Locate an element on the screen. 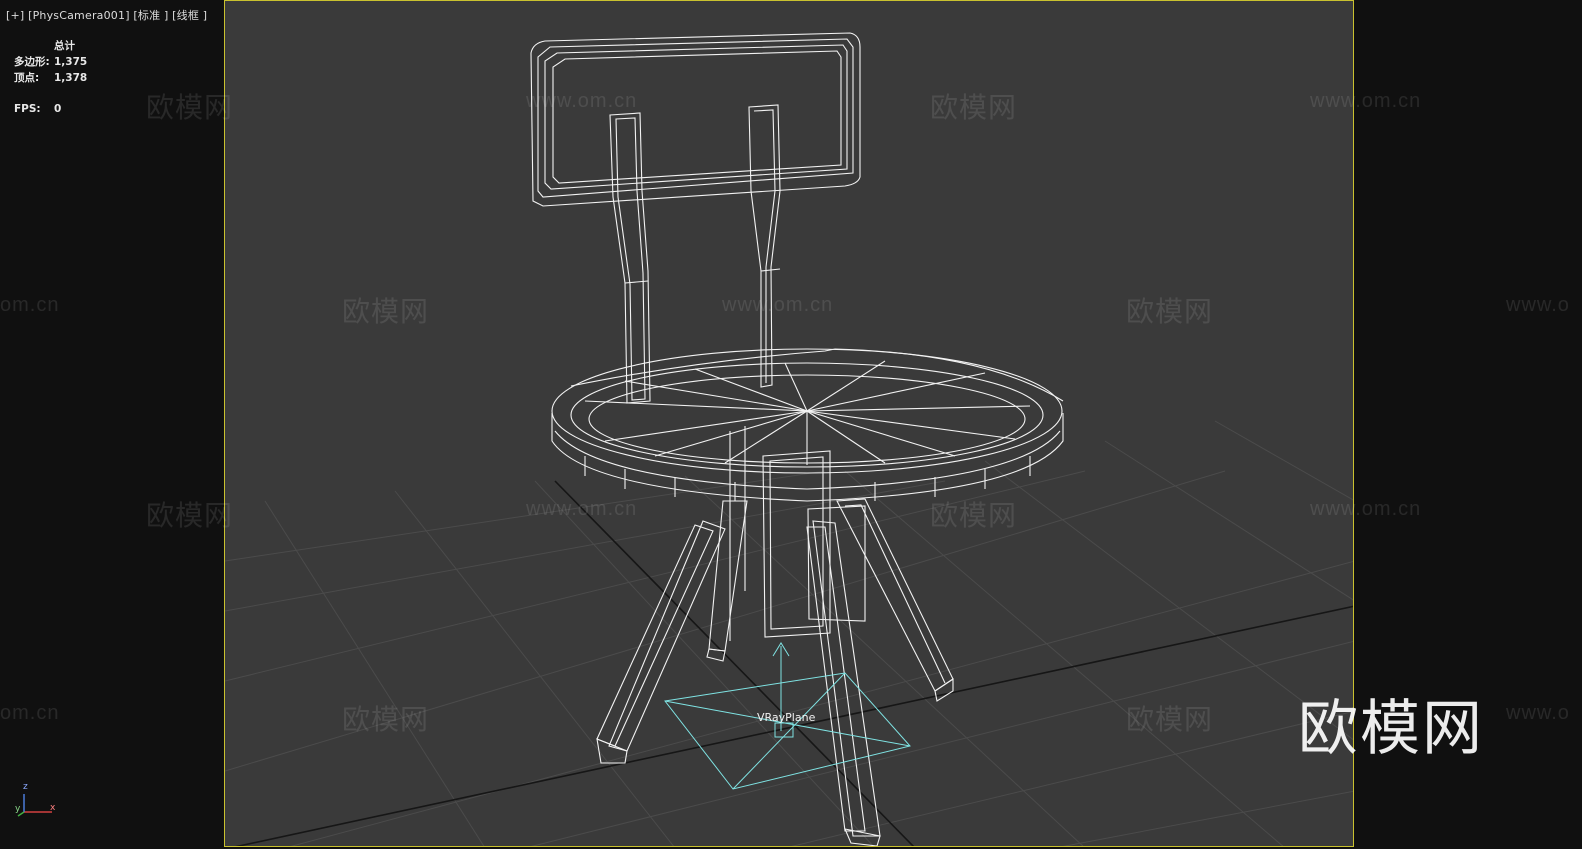 This screenshot has height=849, width=1582. viewport-label: [+] [PhysCamera001] [标准 ] [线框 ] is located at coordinates (106, 15).